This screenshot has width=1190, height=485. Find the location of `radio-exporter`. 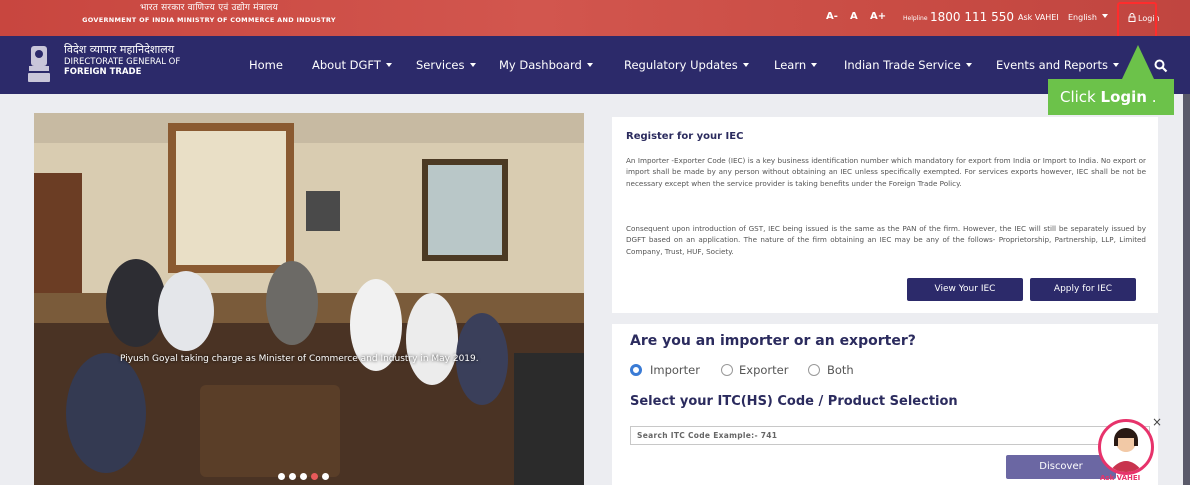

radio-exporter is located at coordinates (727, 370).